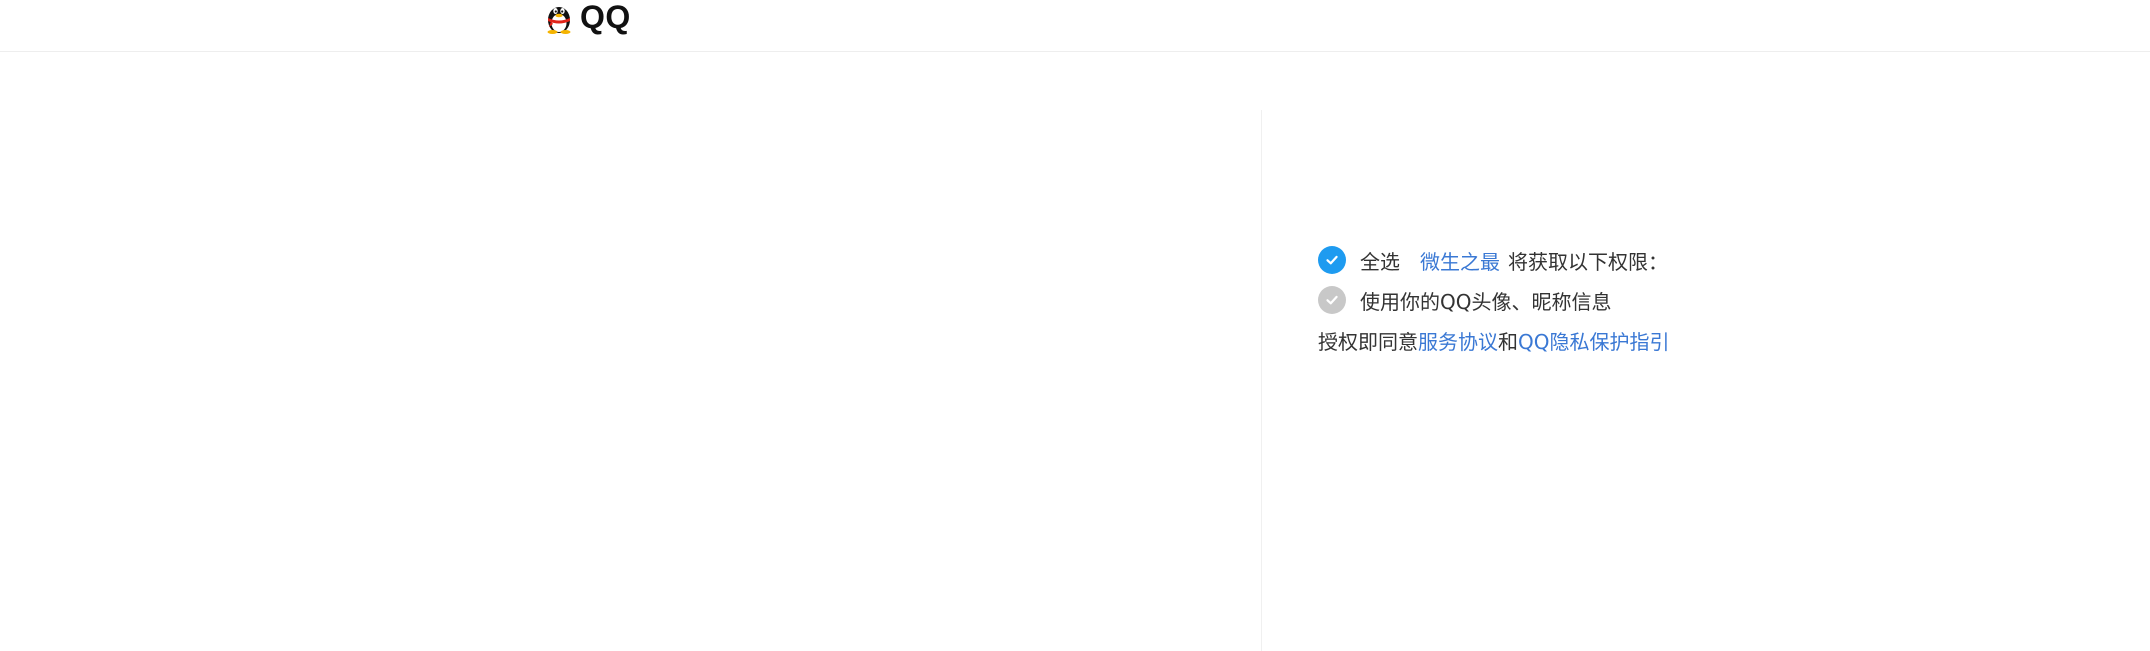 The image size is (2150, 651). What do you see at coordinates (1593, 340) in the screenshot?
I see `privacy-guide-link: QQ隐私保护指引` at bounding box center [1593, 340].